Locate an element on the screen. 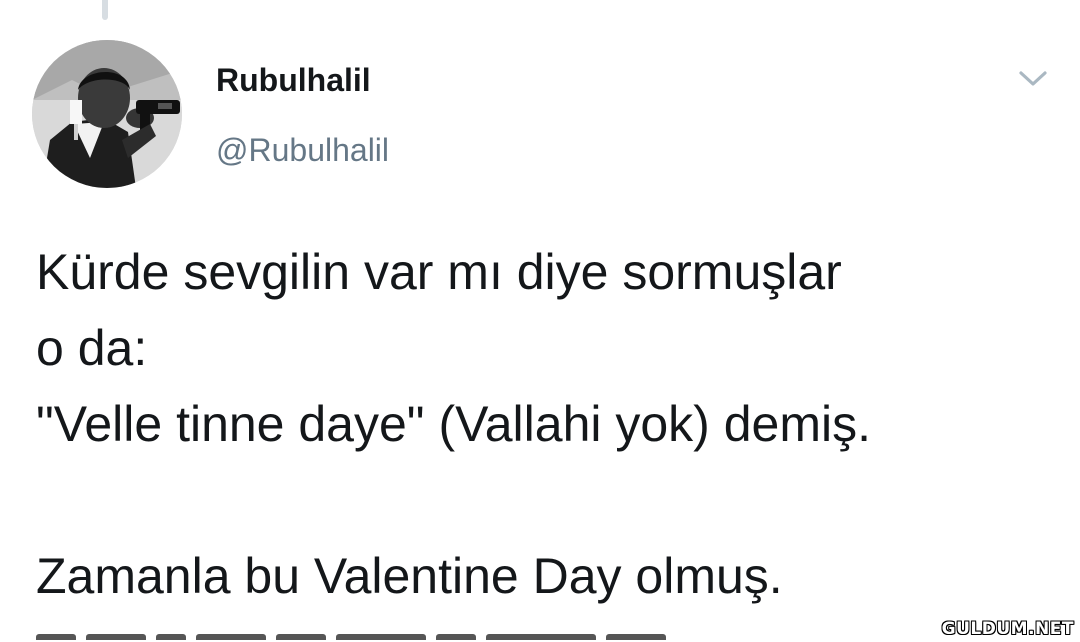  avatar is located at coordinates (107, 114).